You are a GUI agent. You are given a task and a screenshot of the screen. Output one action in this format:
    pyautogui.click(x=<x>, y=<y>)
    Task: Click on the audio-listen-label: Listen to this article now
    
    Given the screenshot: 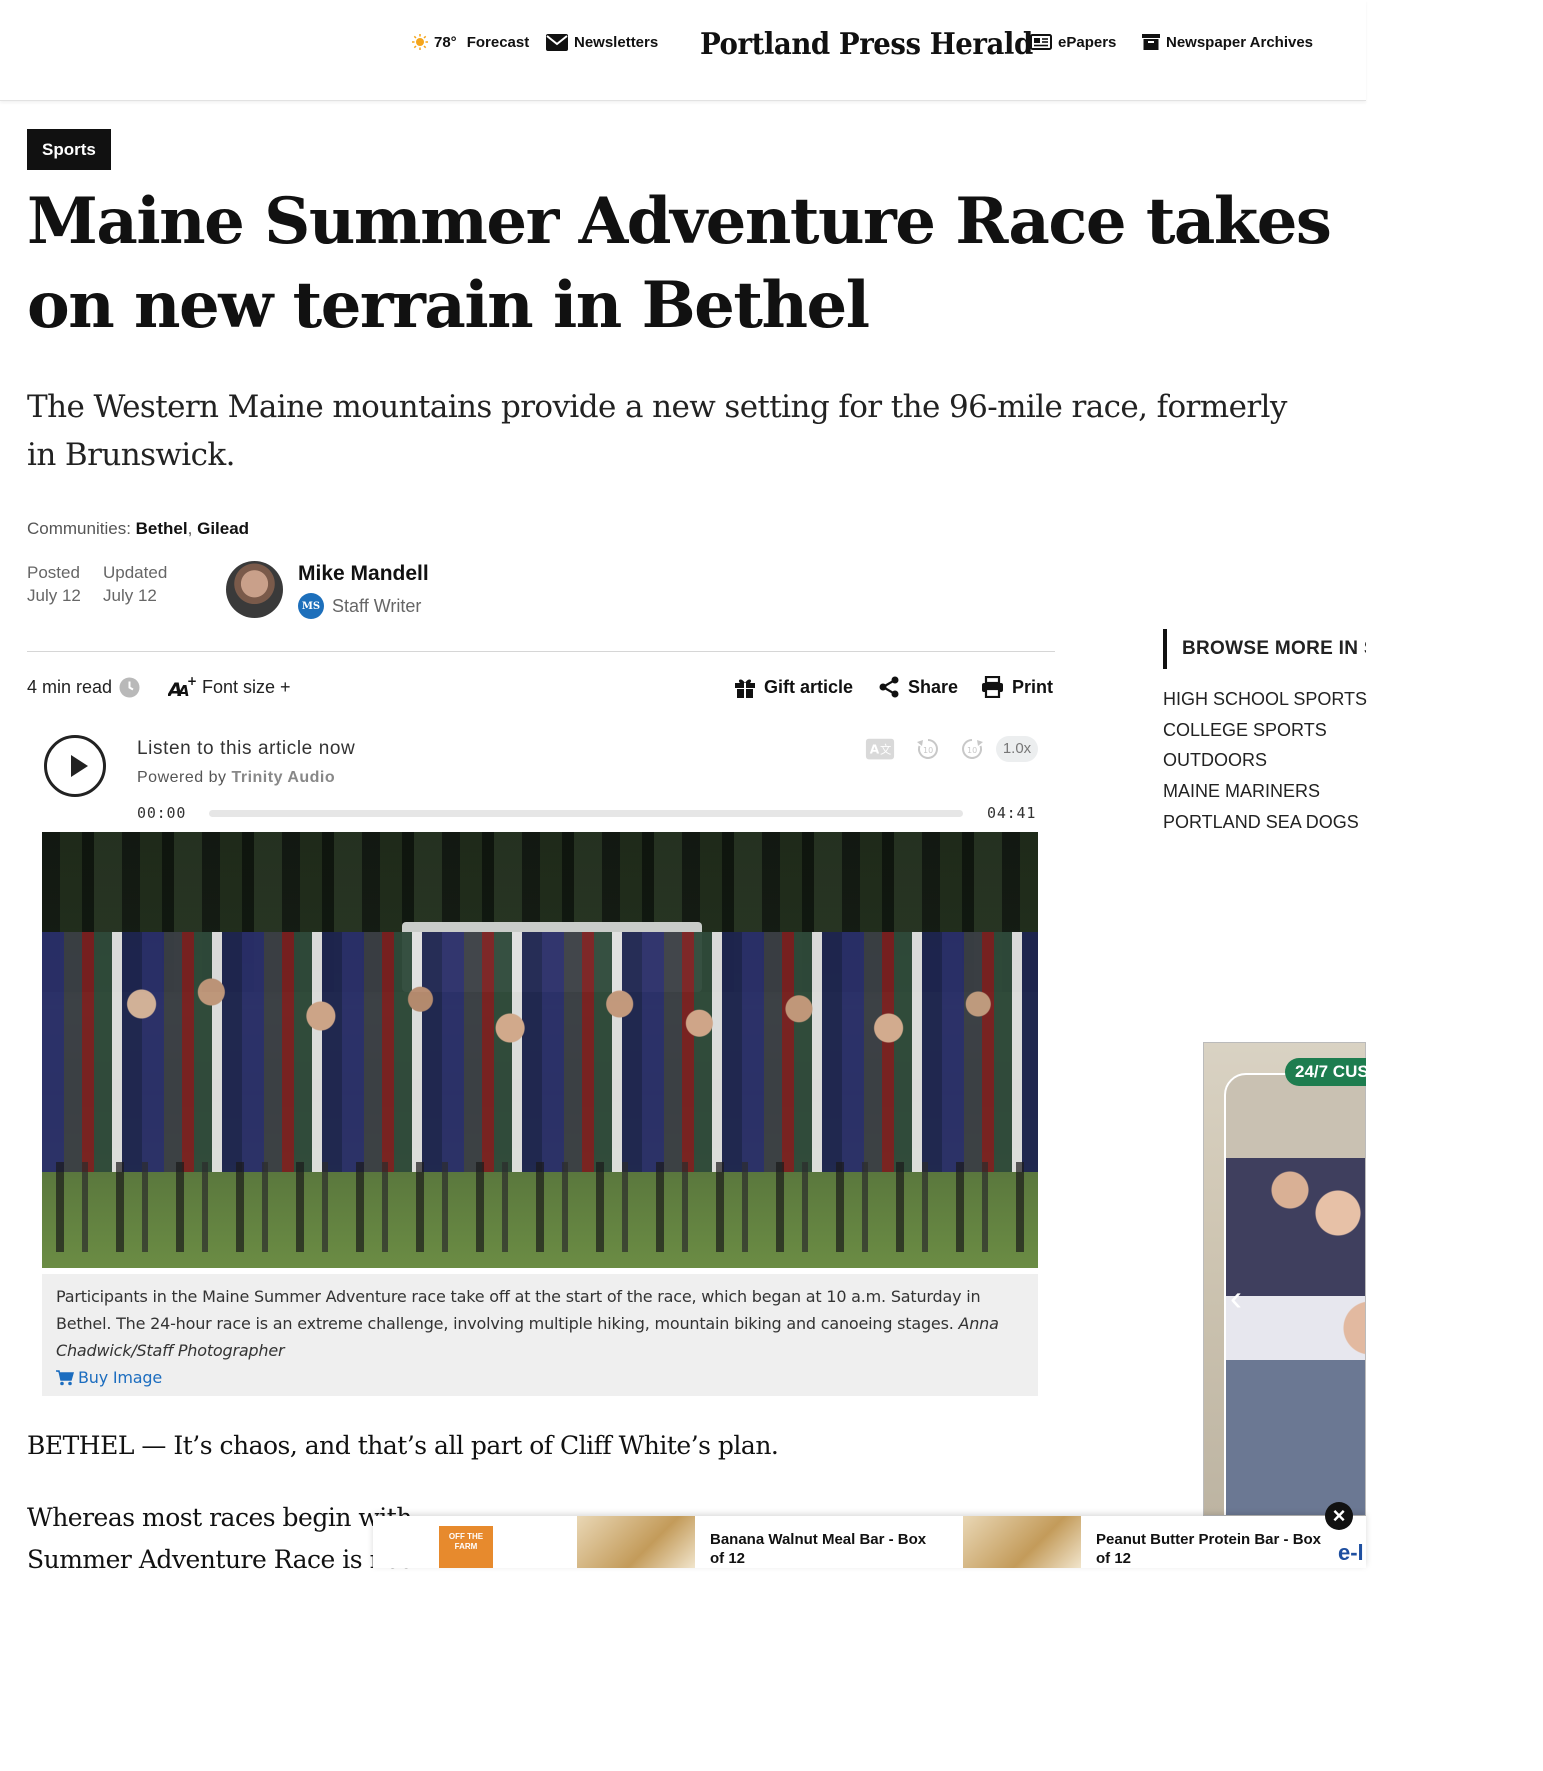 What is the action you would take?
    pyautogui.click(x=246, y=748)
    